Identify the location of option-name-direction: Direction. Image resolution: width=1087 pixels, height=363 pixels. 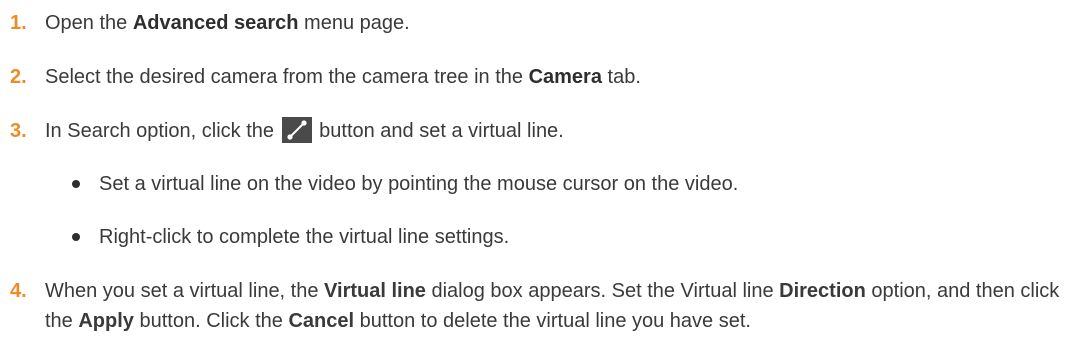
(822, 291).